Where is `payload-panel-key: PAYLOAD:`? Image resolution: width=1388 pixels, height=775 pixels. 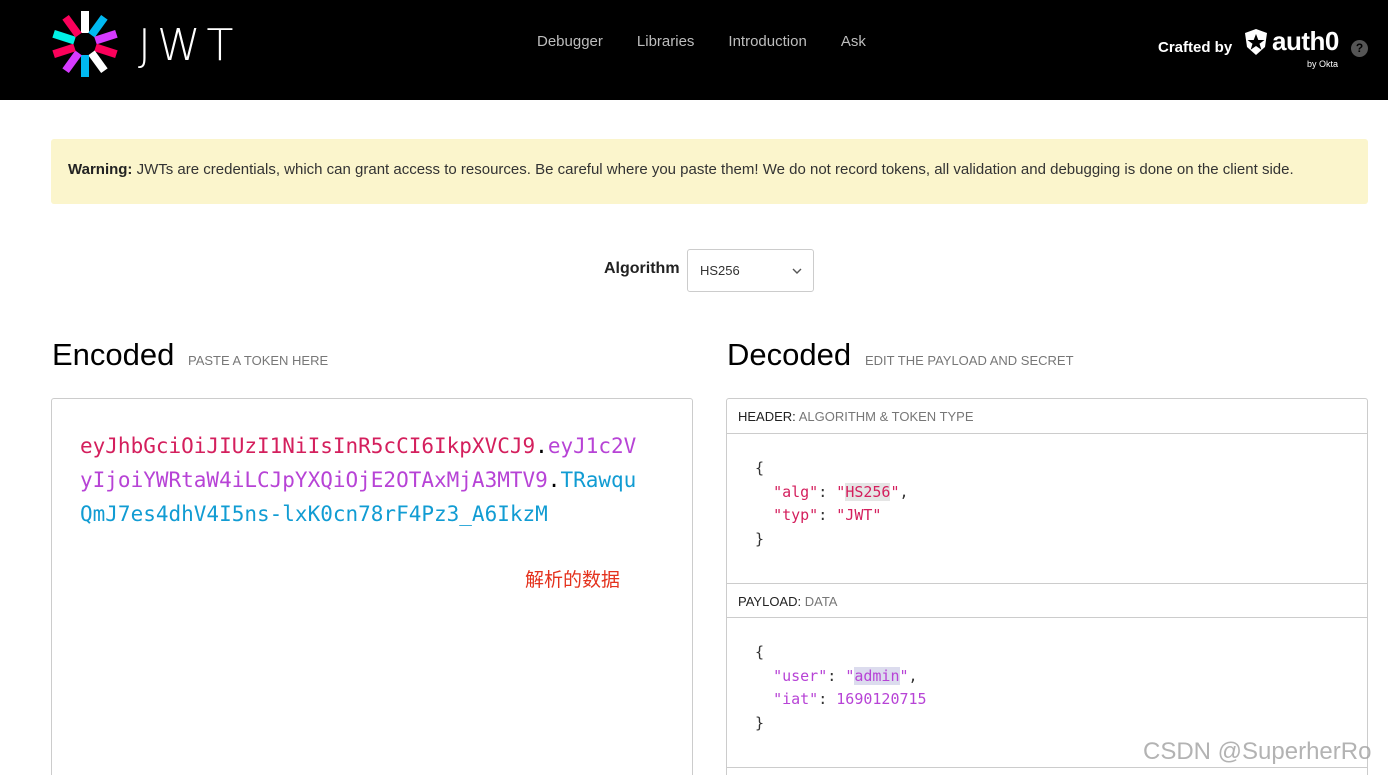 payload-panel-key: PAYLOAD: is located at coordinates (770, 601).